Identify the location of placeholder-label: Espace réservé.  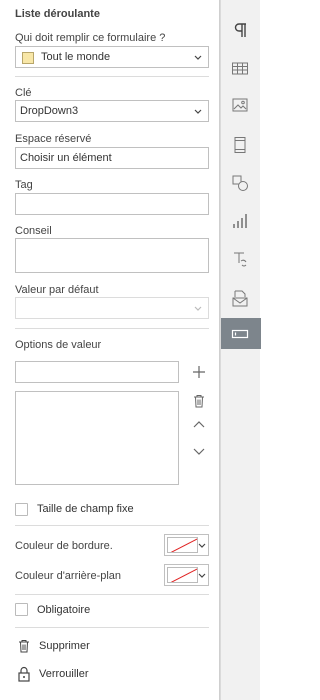
(53, 139).